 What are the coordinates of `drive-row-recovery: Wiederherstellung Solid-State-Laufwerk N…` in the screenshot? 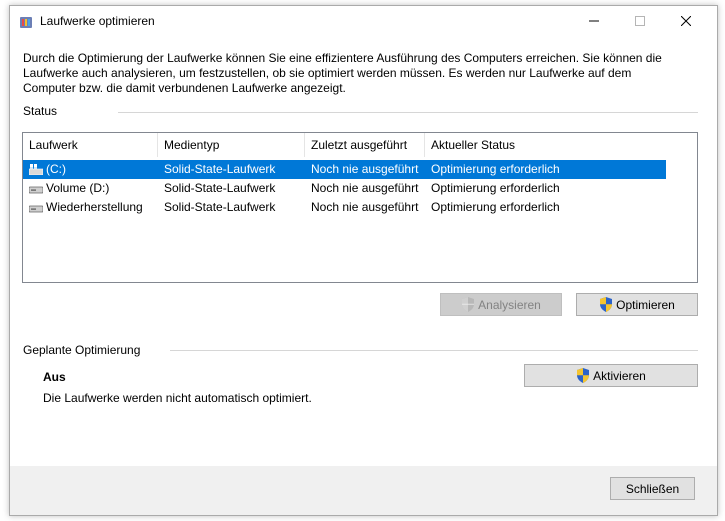 It's located at (344, 207).